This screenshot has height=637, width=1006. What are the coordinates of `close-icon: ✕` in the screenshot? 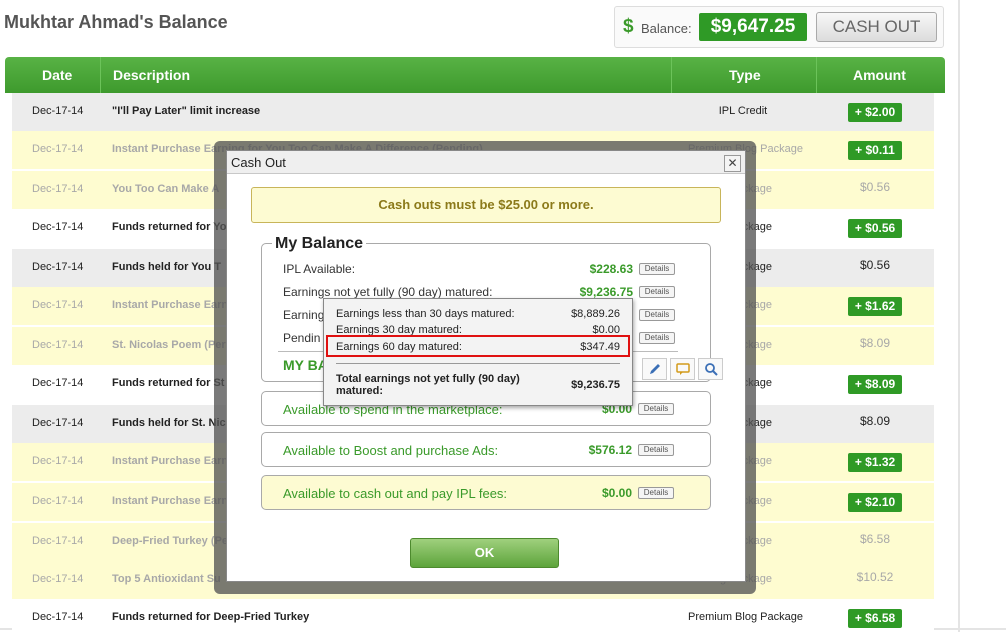 It's located at (732, 163).